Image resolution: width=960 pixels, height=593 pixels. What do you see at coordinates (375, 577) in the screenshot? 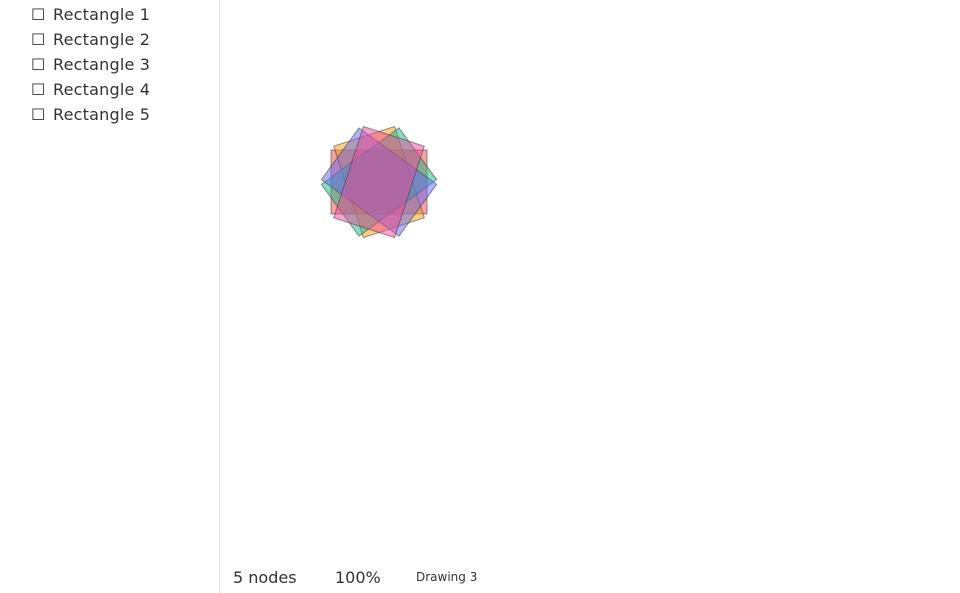
I see `zoom-level: 100%` at bounding box center [375, 577].